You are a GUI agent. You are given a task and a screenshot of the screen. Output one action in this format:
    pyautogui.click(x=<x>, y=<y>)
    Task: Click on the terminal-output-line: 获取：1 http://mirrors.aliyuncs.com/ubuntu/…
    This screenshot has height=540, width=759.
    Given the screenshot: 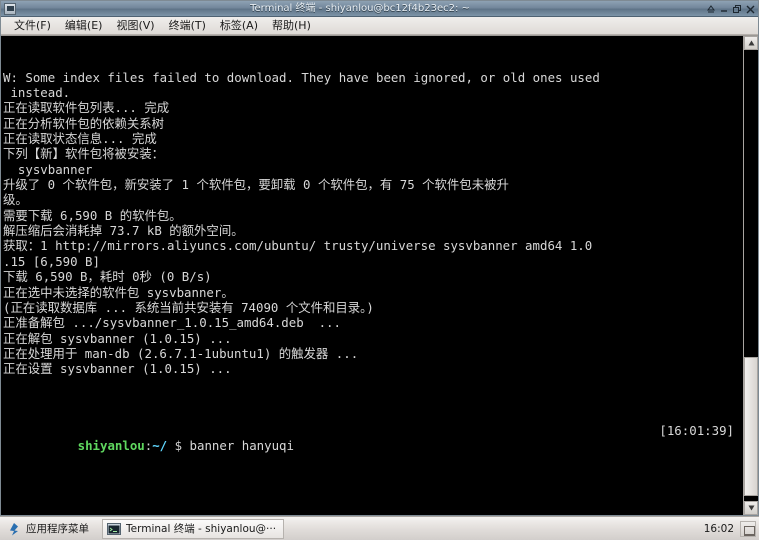 What is the action you would take?
    pyautogui.click(x=298, y=246)
    